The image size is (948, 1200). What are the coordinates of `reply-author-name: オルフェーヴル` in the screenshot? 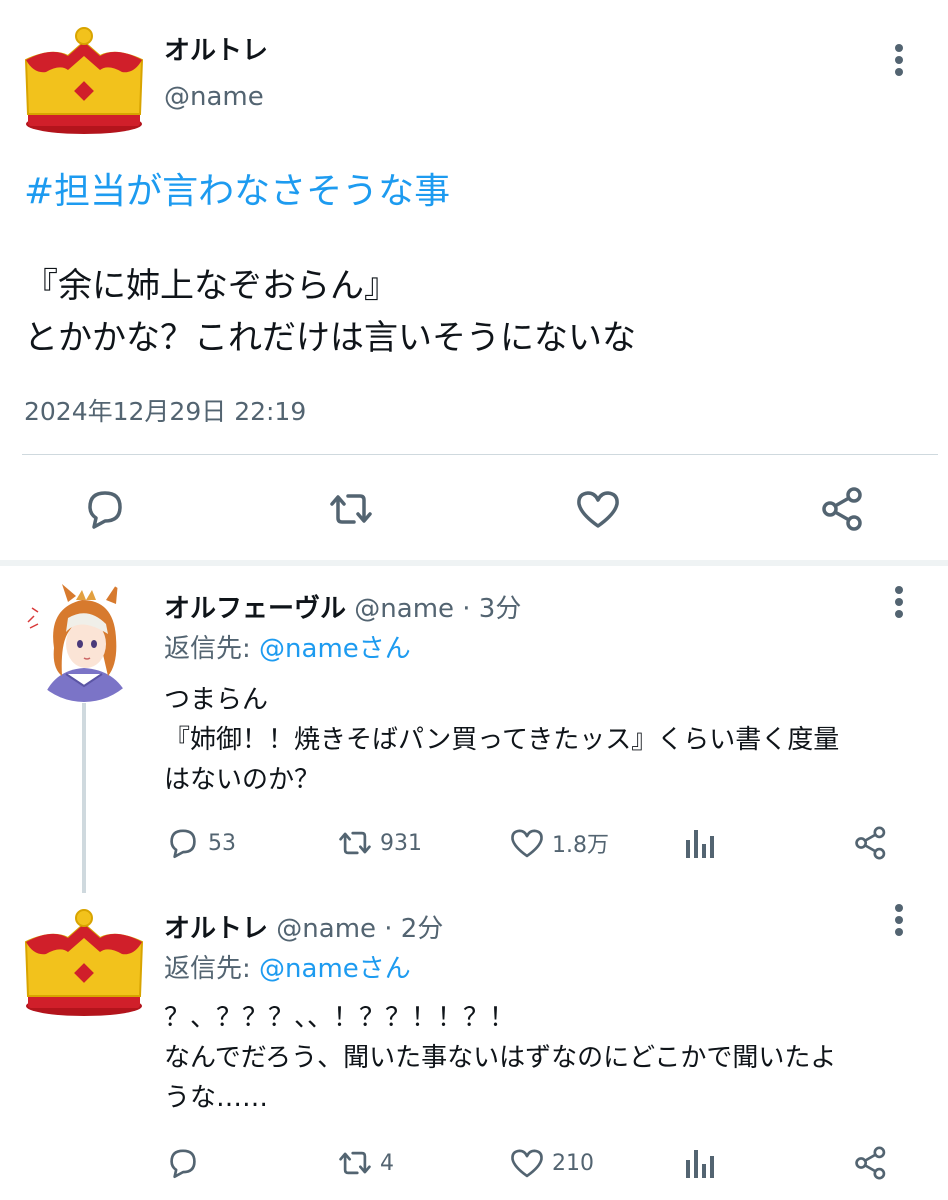 It's located at (255, 609).